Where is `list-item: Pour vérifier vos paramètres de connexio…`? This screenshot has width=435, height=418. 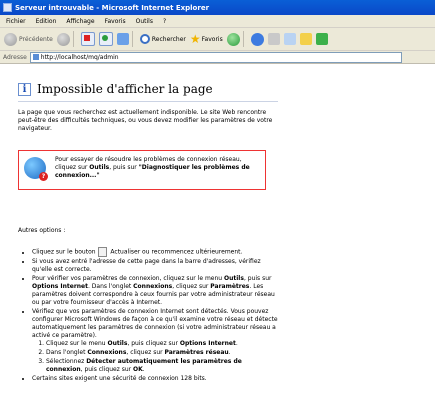 list-item: Pour vérifier vos paramètres de connexio… is located at coordinates (155, 291).